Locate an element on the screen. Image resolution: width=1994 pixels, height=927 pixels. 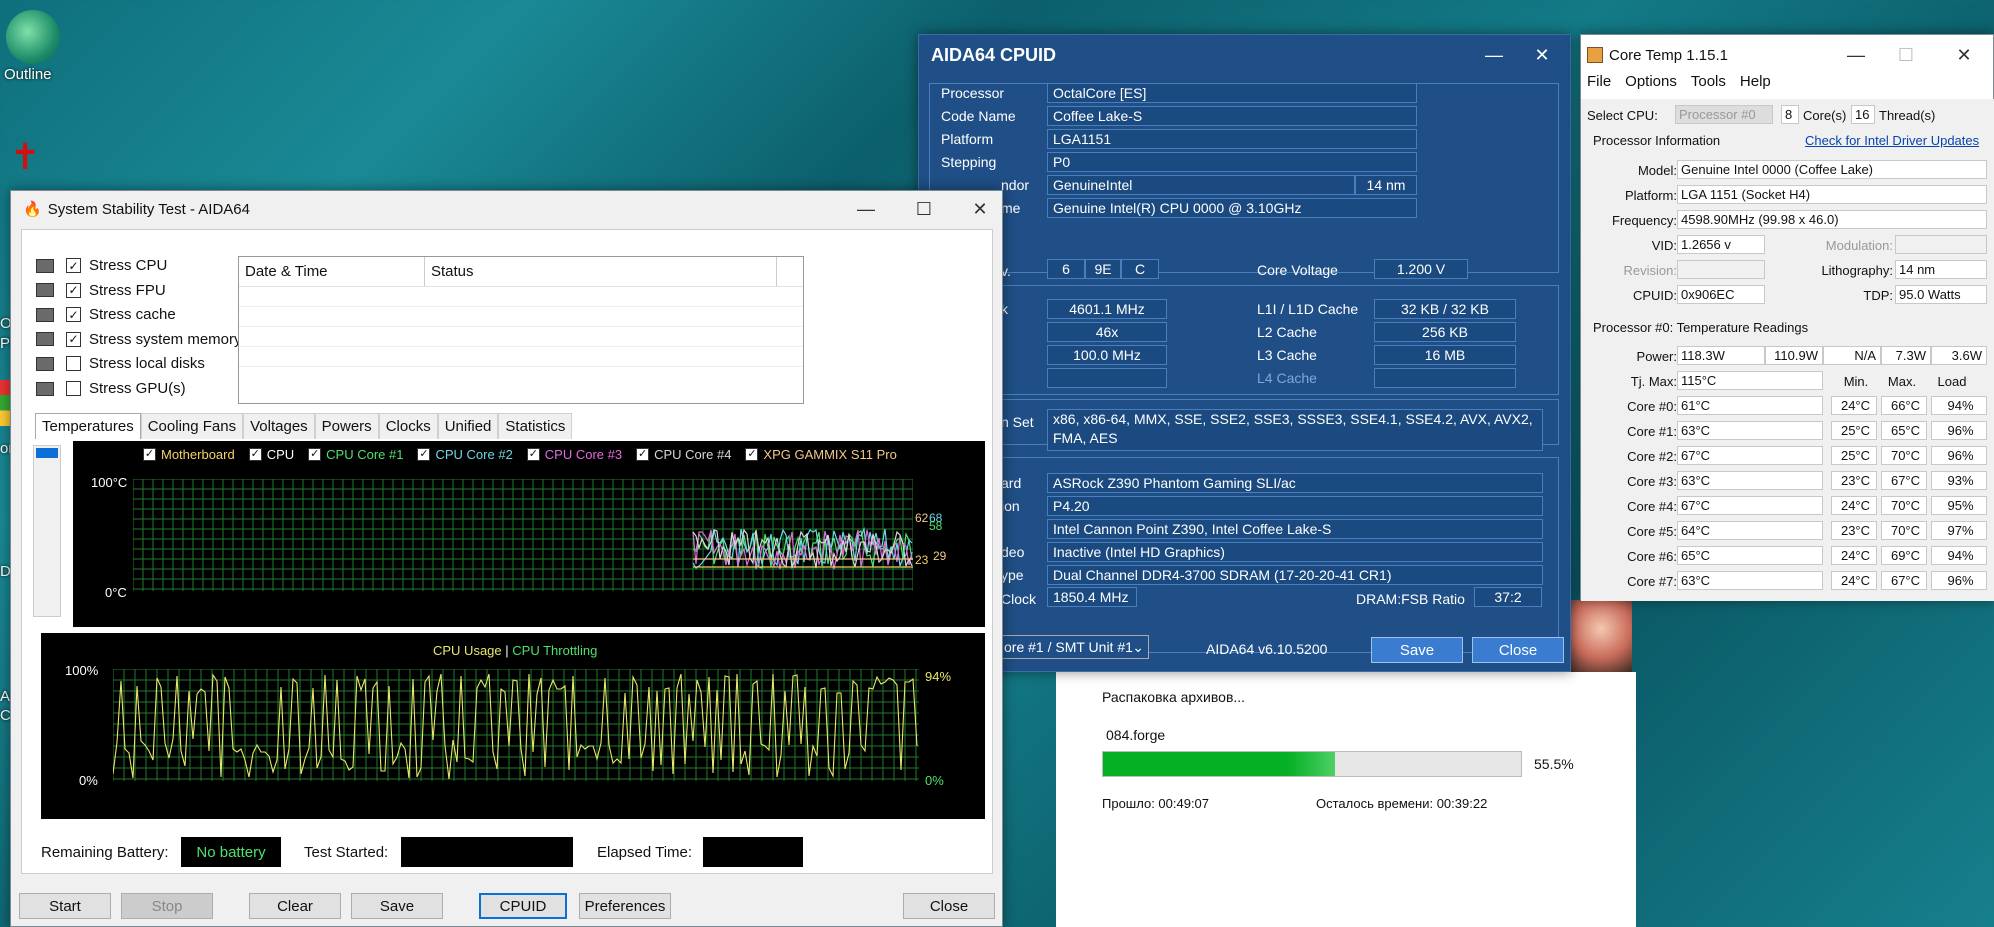
outline-logo-icon is located at coordinates (33, 37).